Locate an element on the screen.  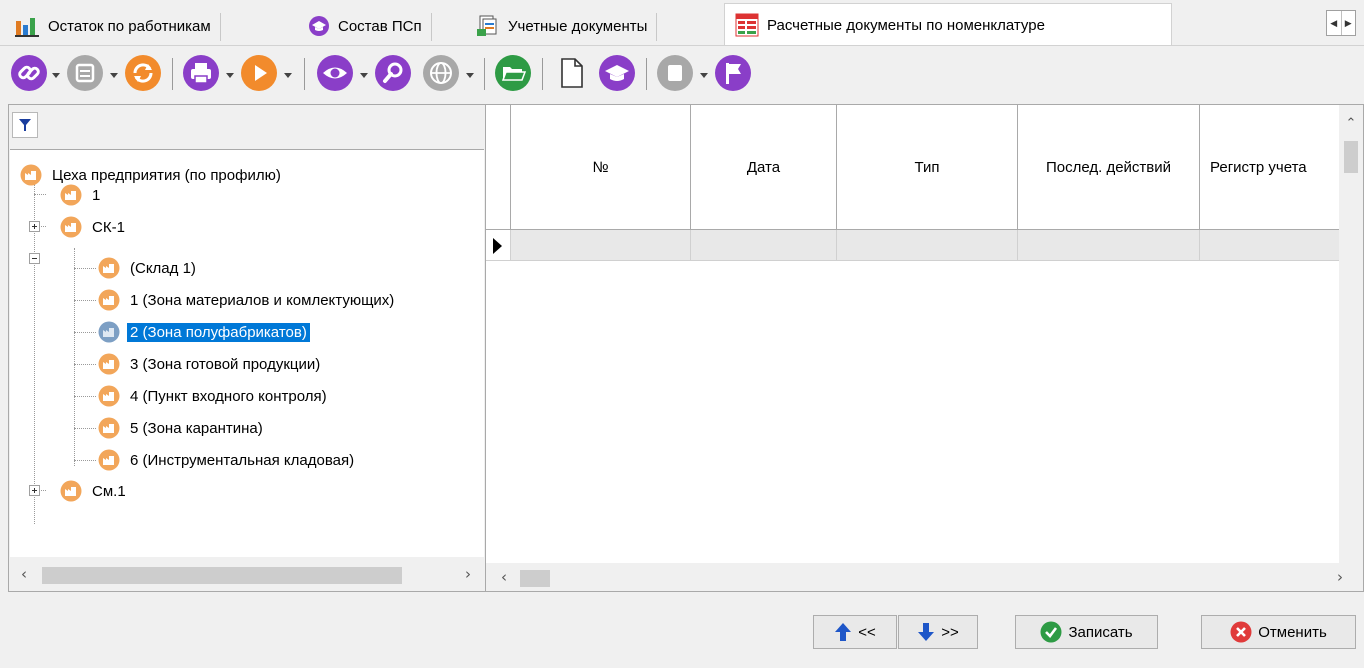
new-document-icon is located at coordinates (571, 73).